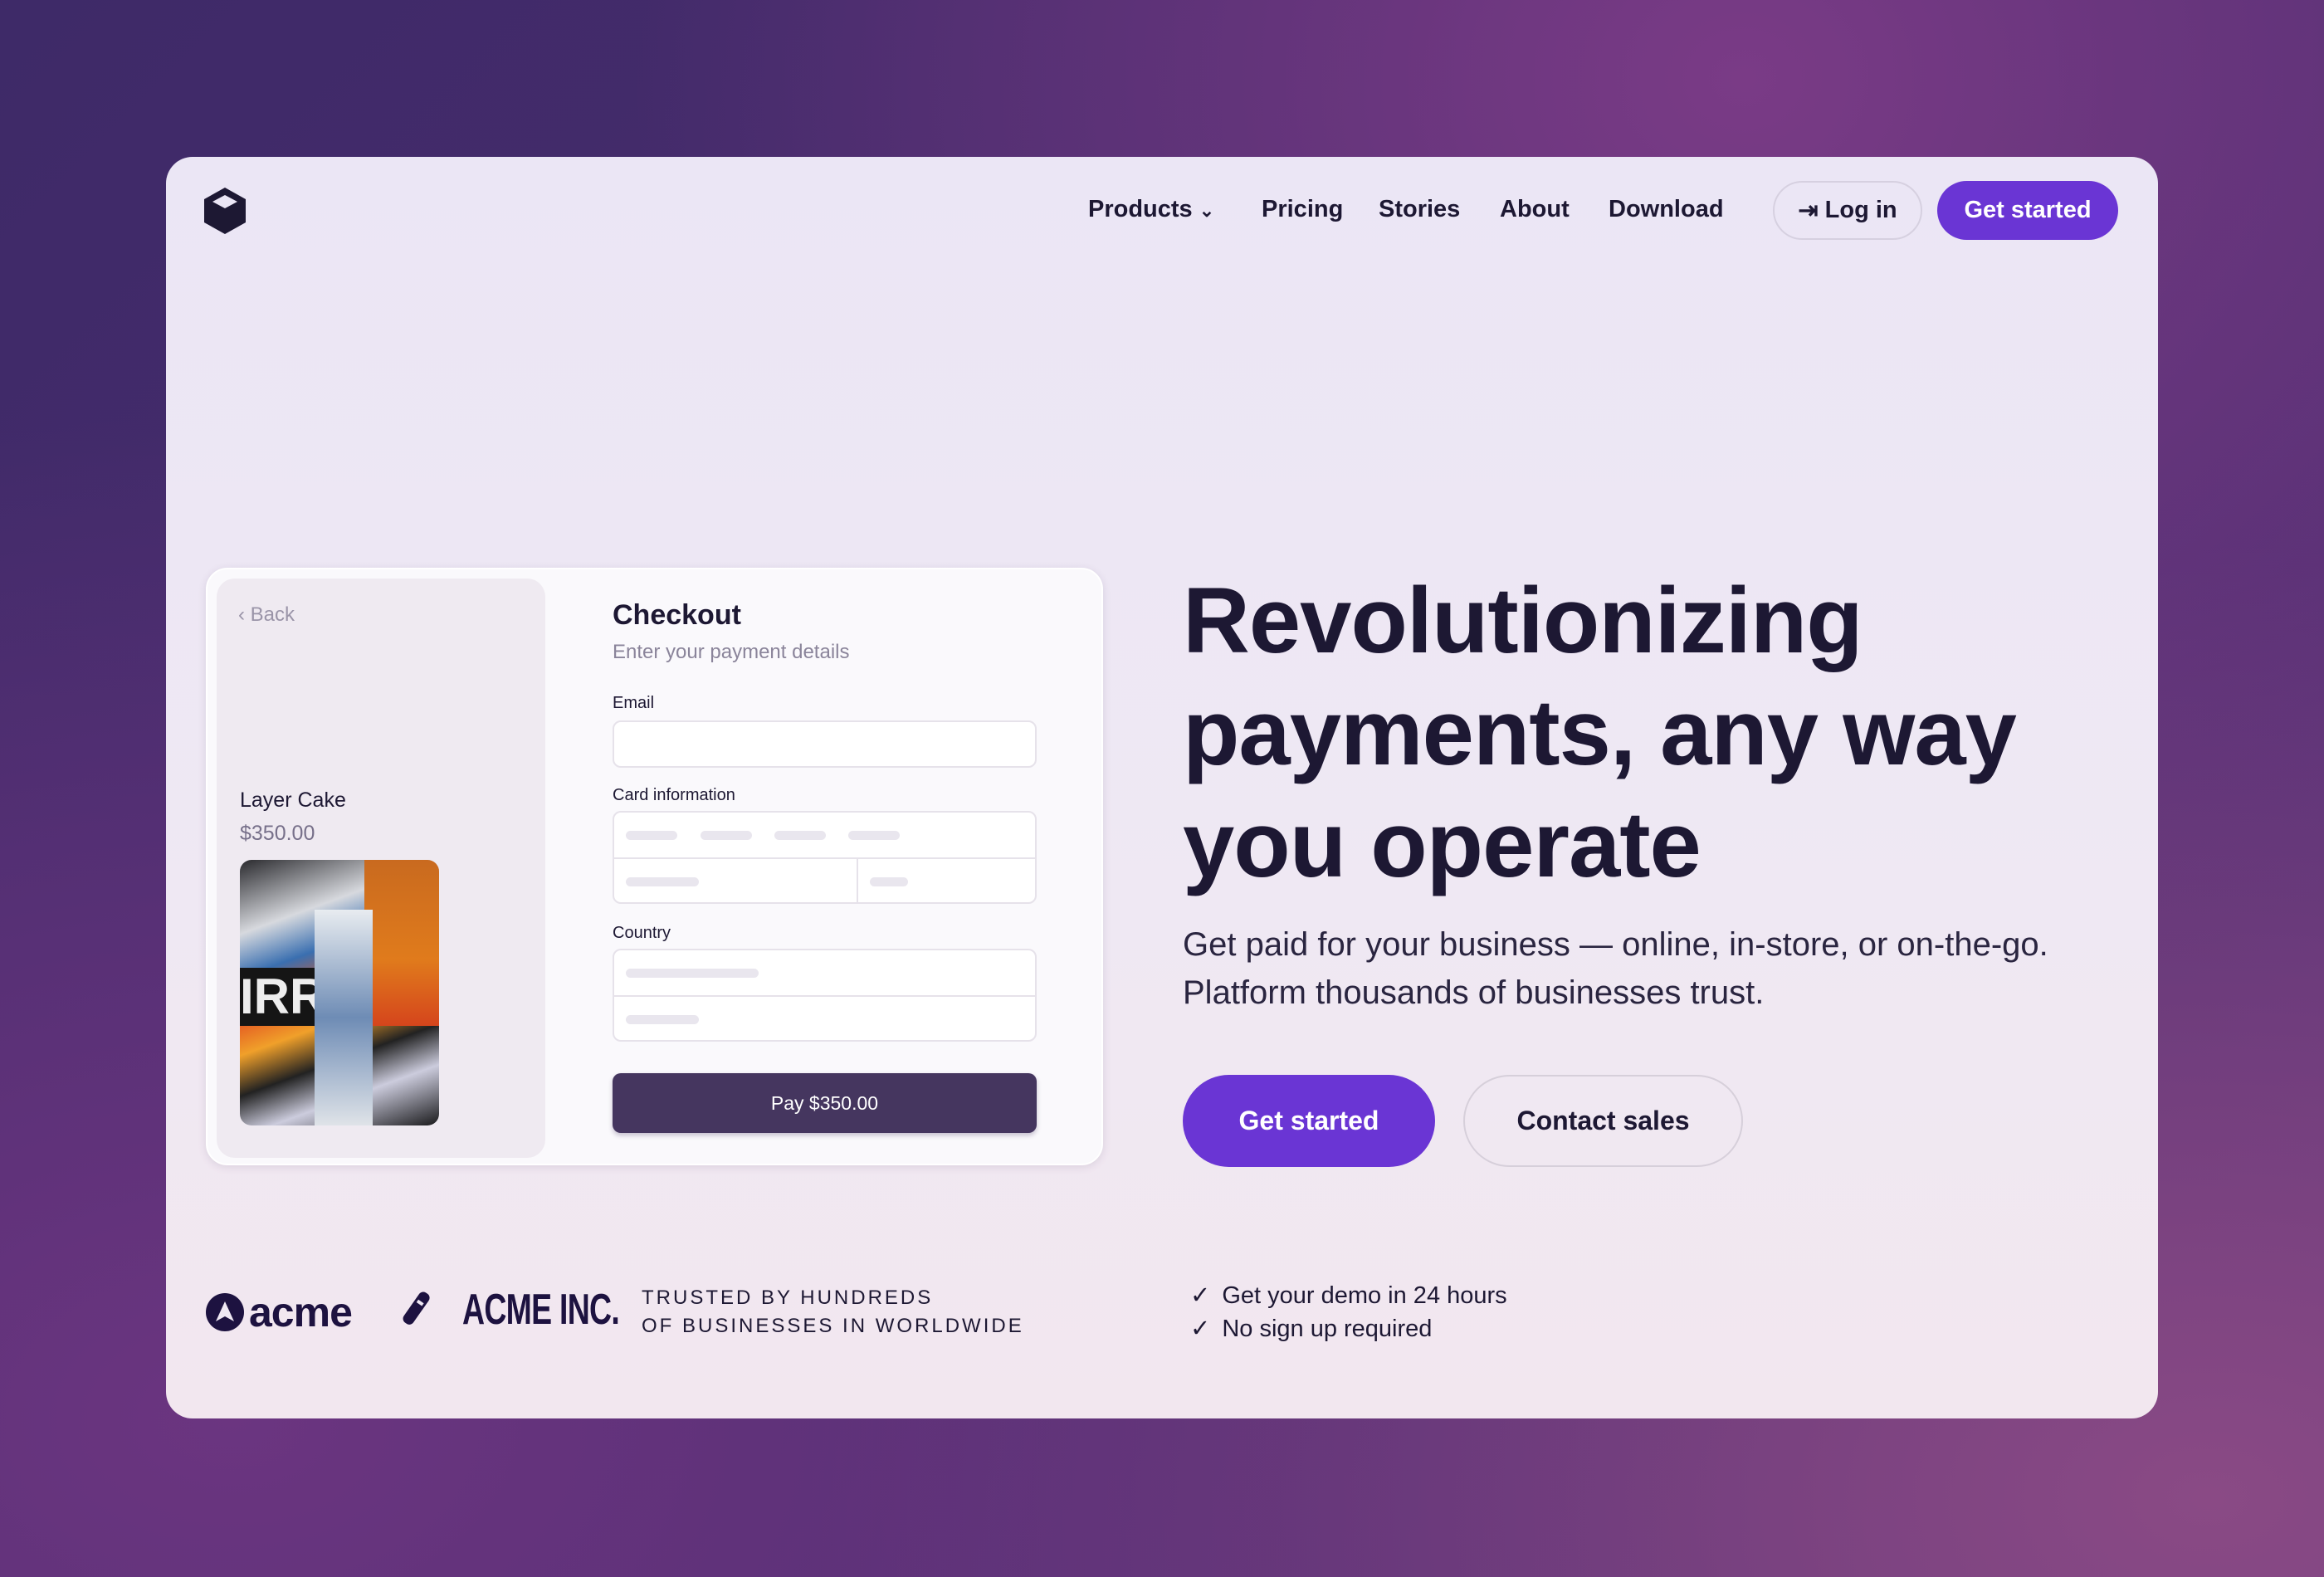  I want to click on login-button: ⇥ Log in, so click(1848, 210).